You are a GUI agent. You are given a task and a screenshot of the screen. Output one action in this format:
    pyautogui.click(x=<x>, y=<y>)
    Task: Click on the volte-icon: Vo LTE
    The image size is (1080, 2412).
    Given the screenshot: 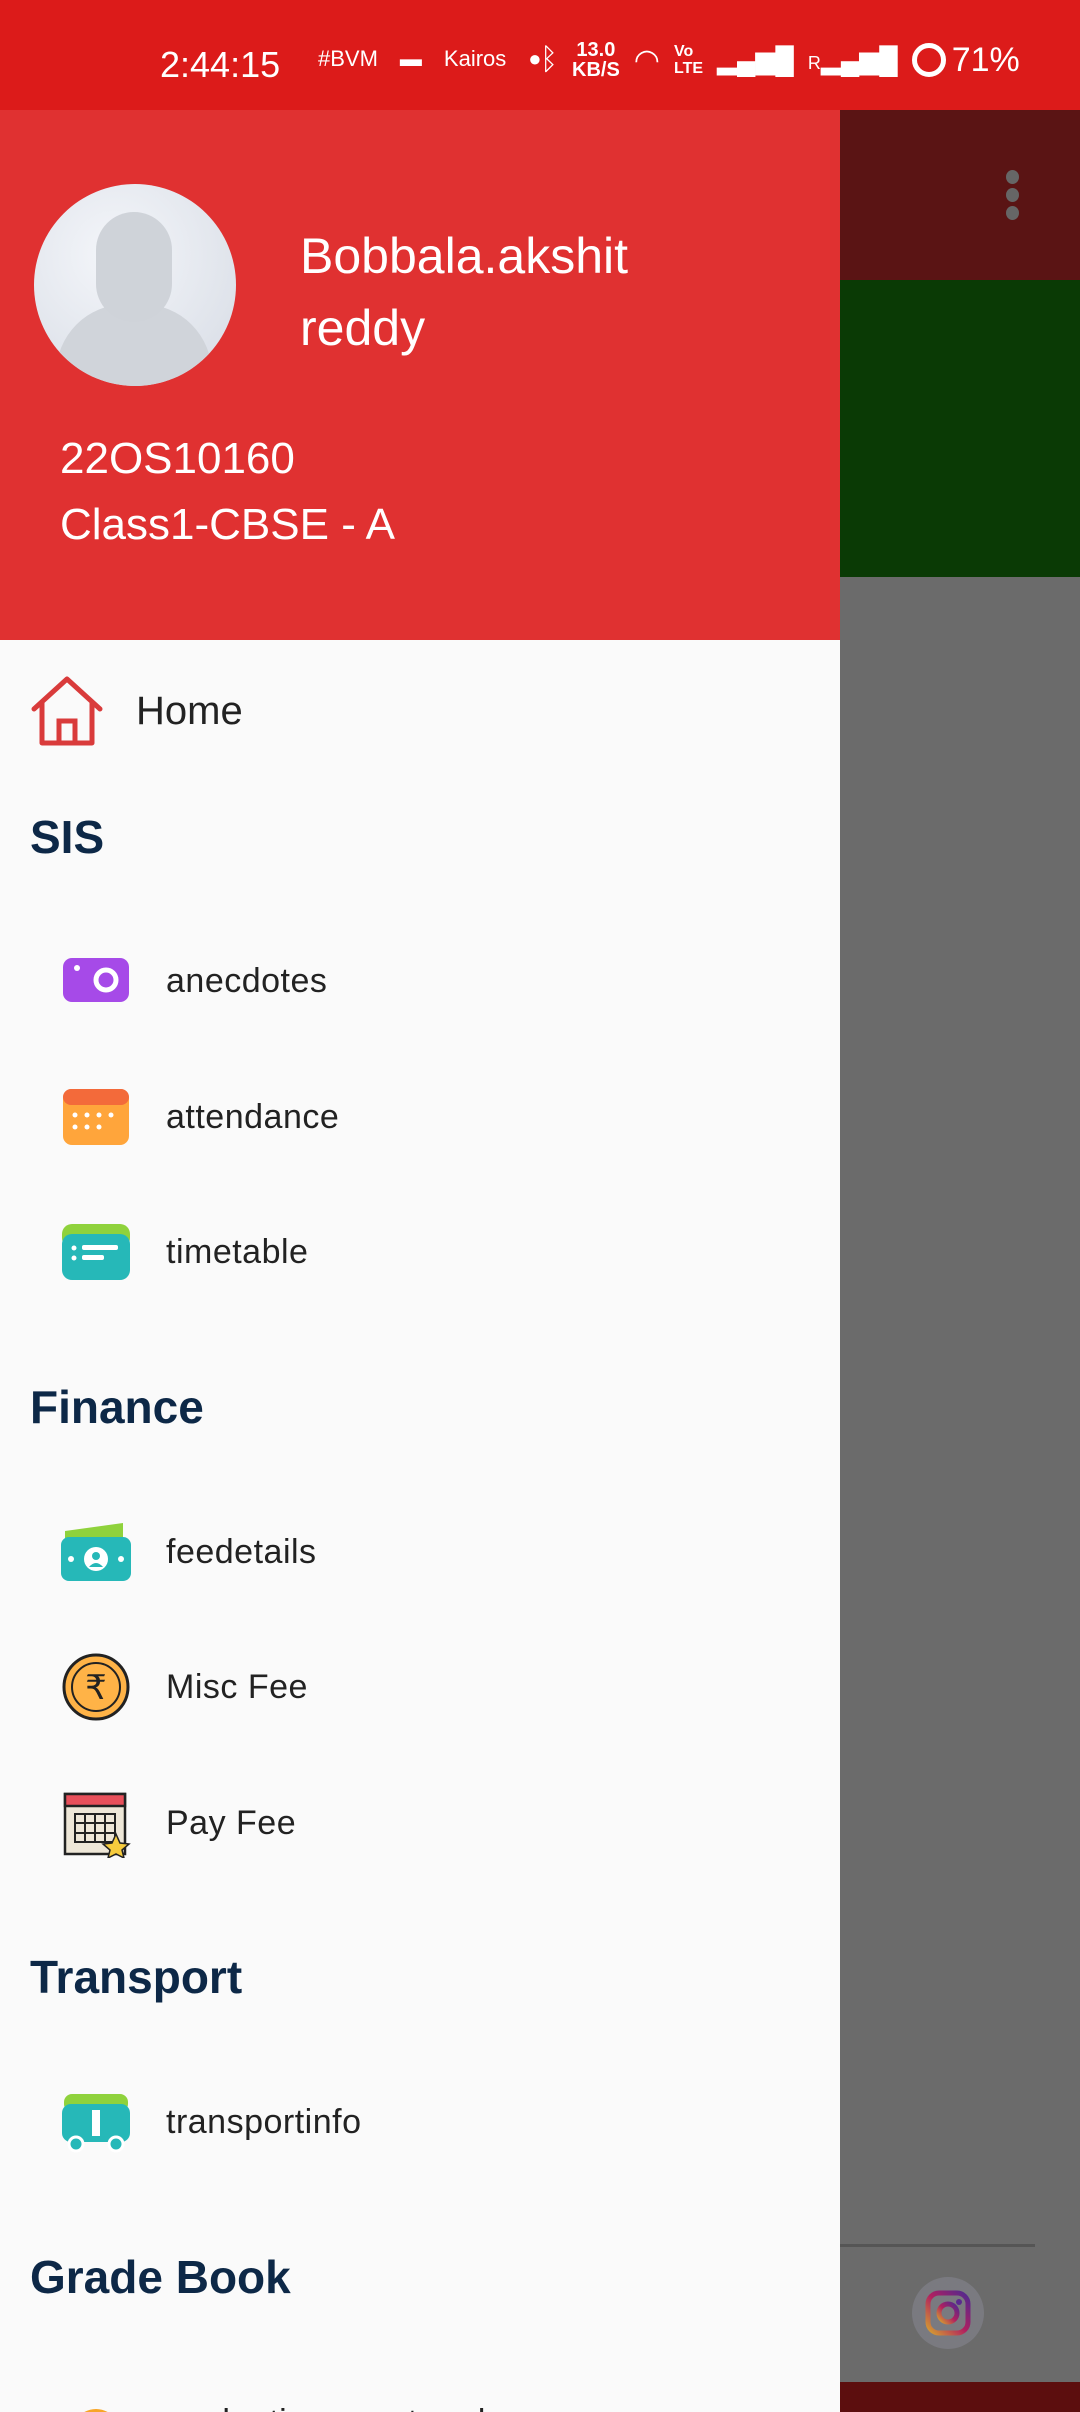 What is the action you would take?
    pyautogui.click(x=688, y=60)
    